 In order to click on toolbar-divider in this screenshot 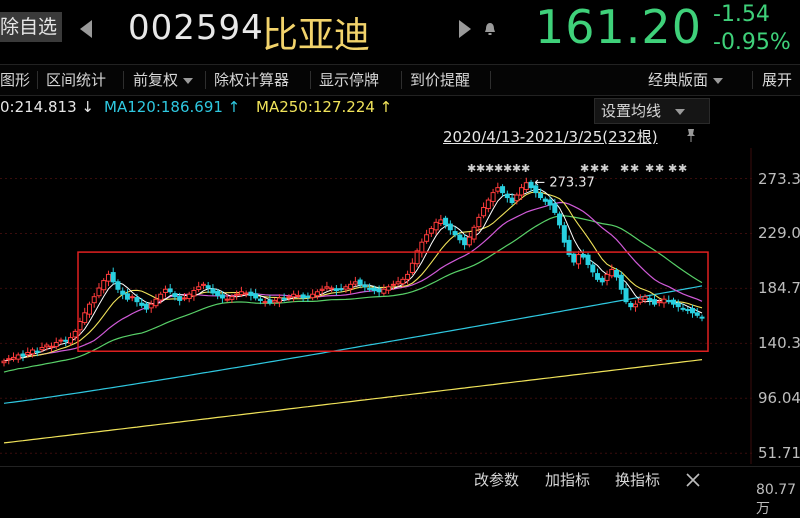, I will do `click(401, 80)`.